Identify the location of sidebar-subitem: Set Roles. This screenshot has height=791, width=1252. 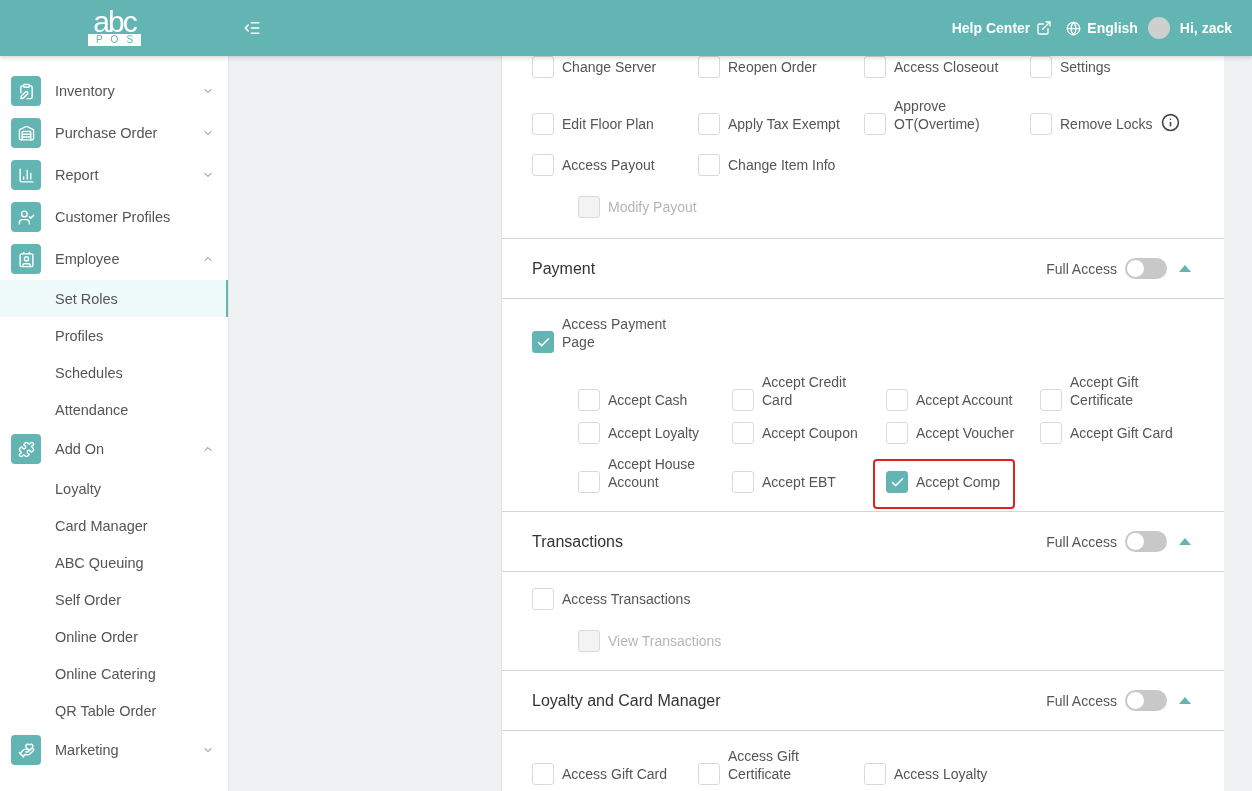
(114, 298).